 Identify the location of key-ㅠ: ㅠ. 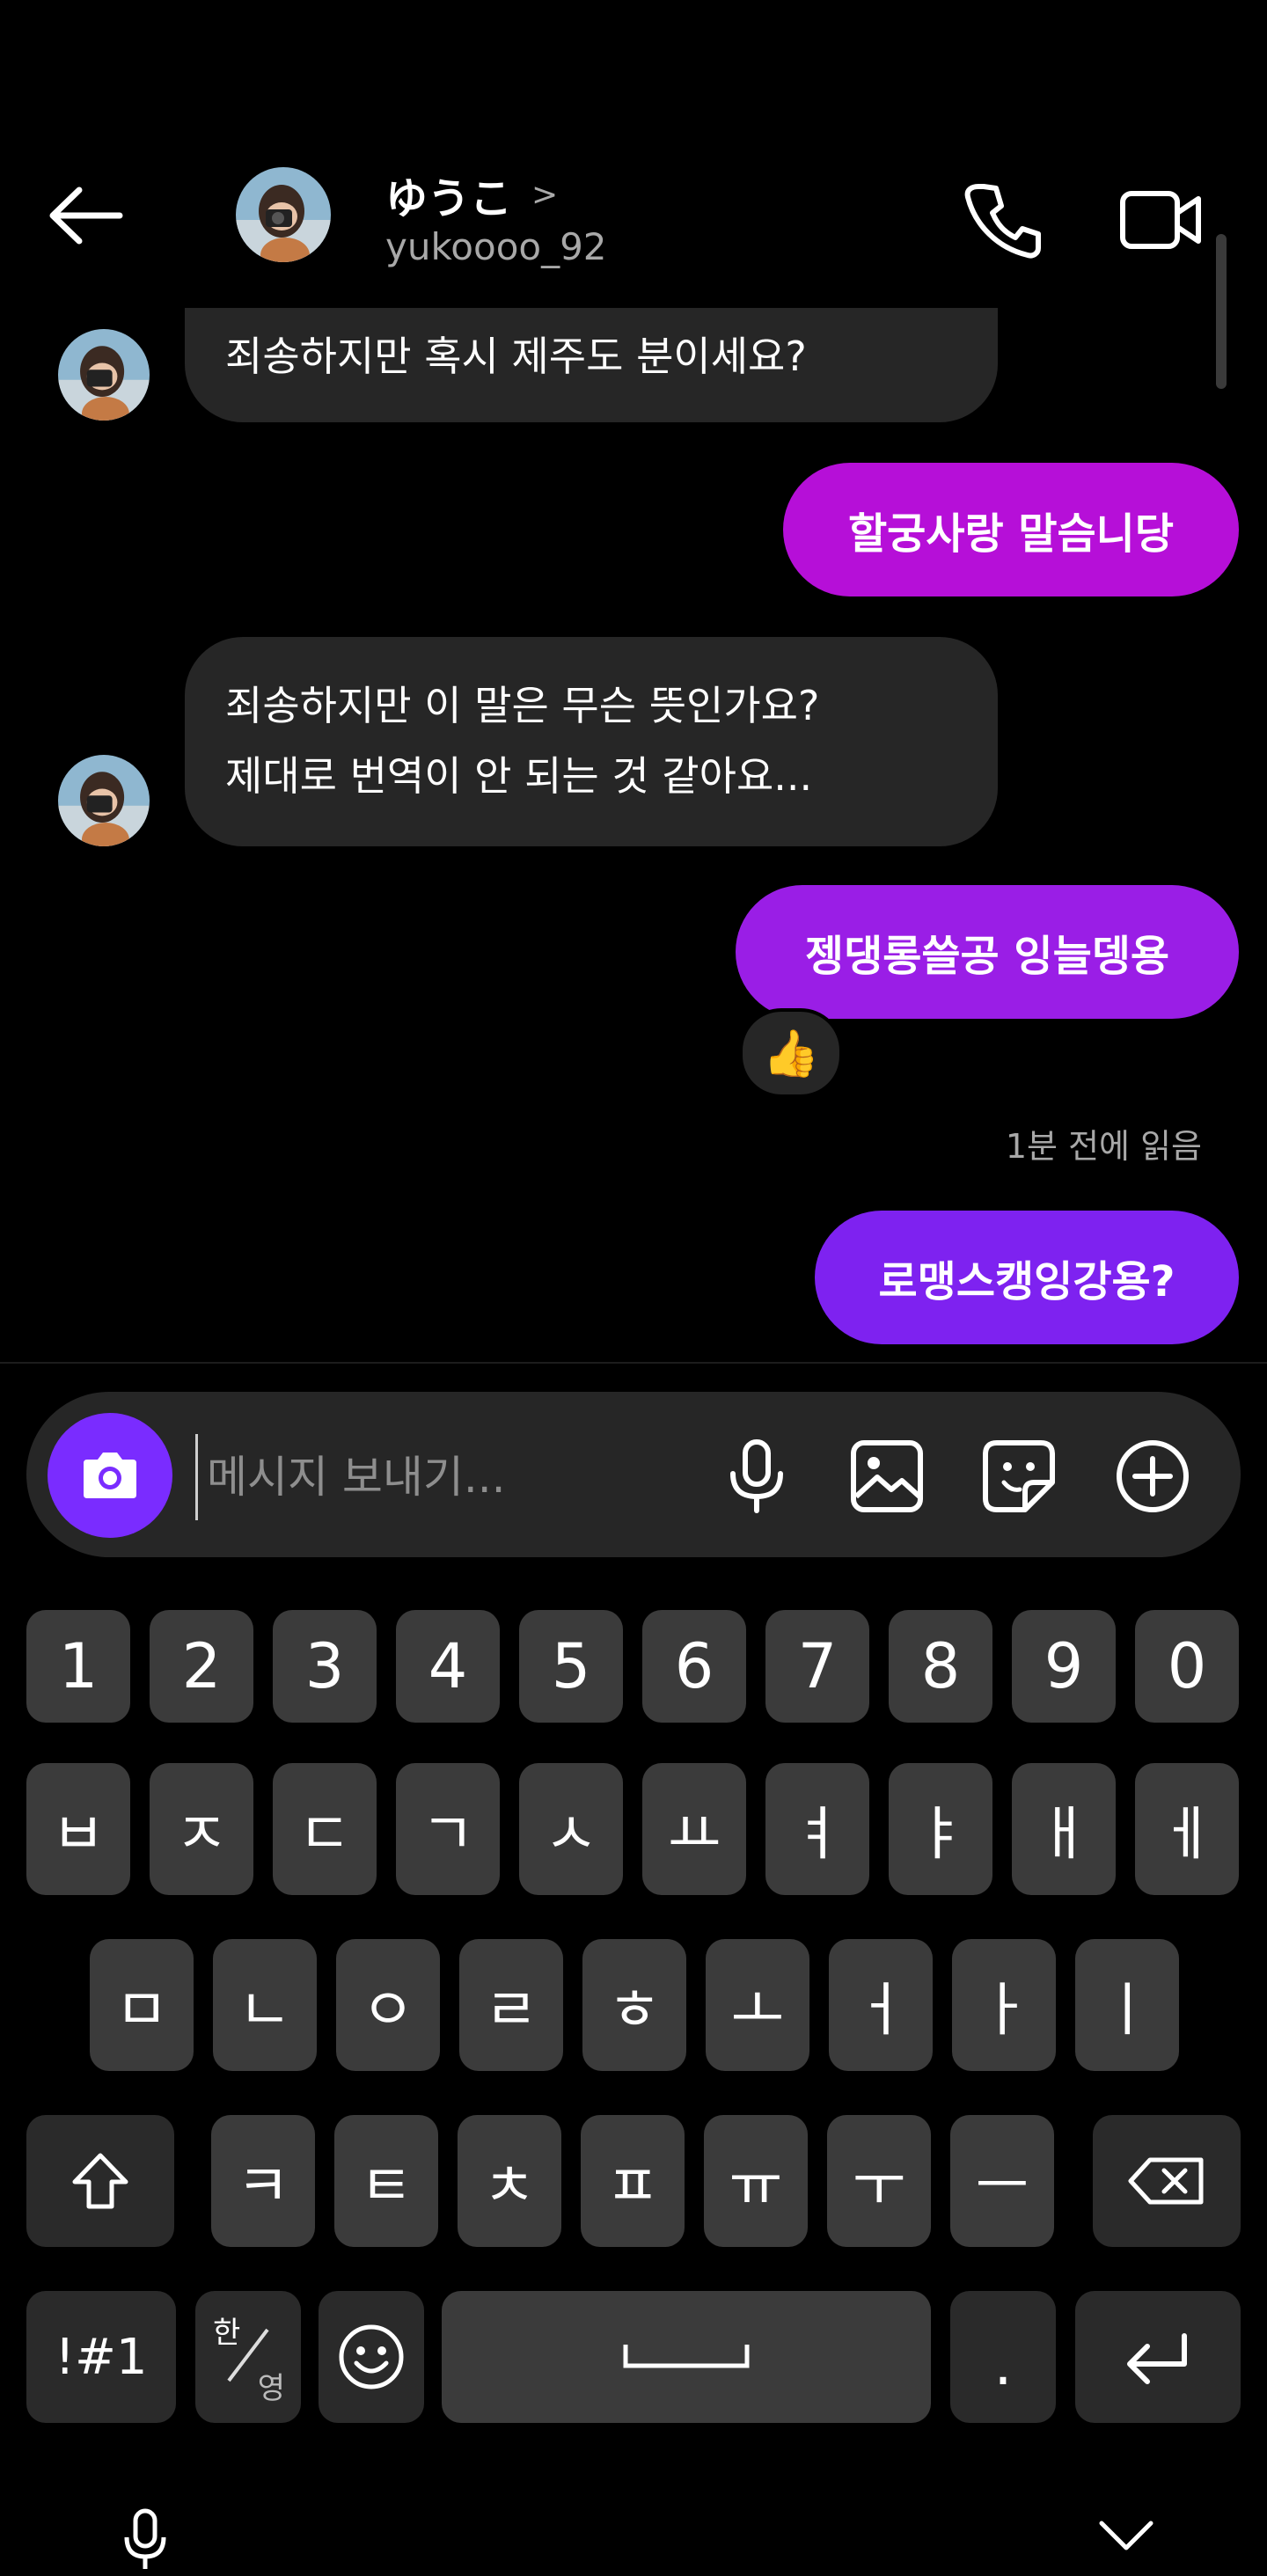
(756, 2181).